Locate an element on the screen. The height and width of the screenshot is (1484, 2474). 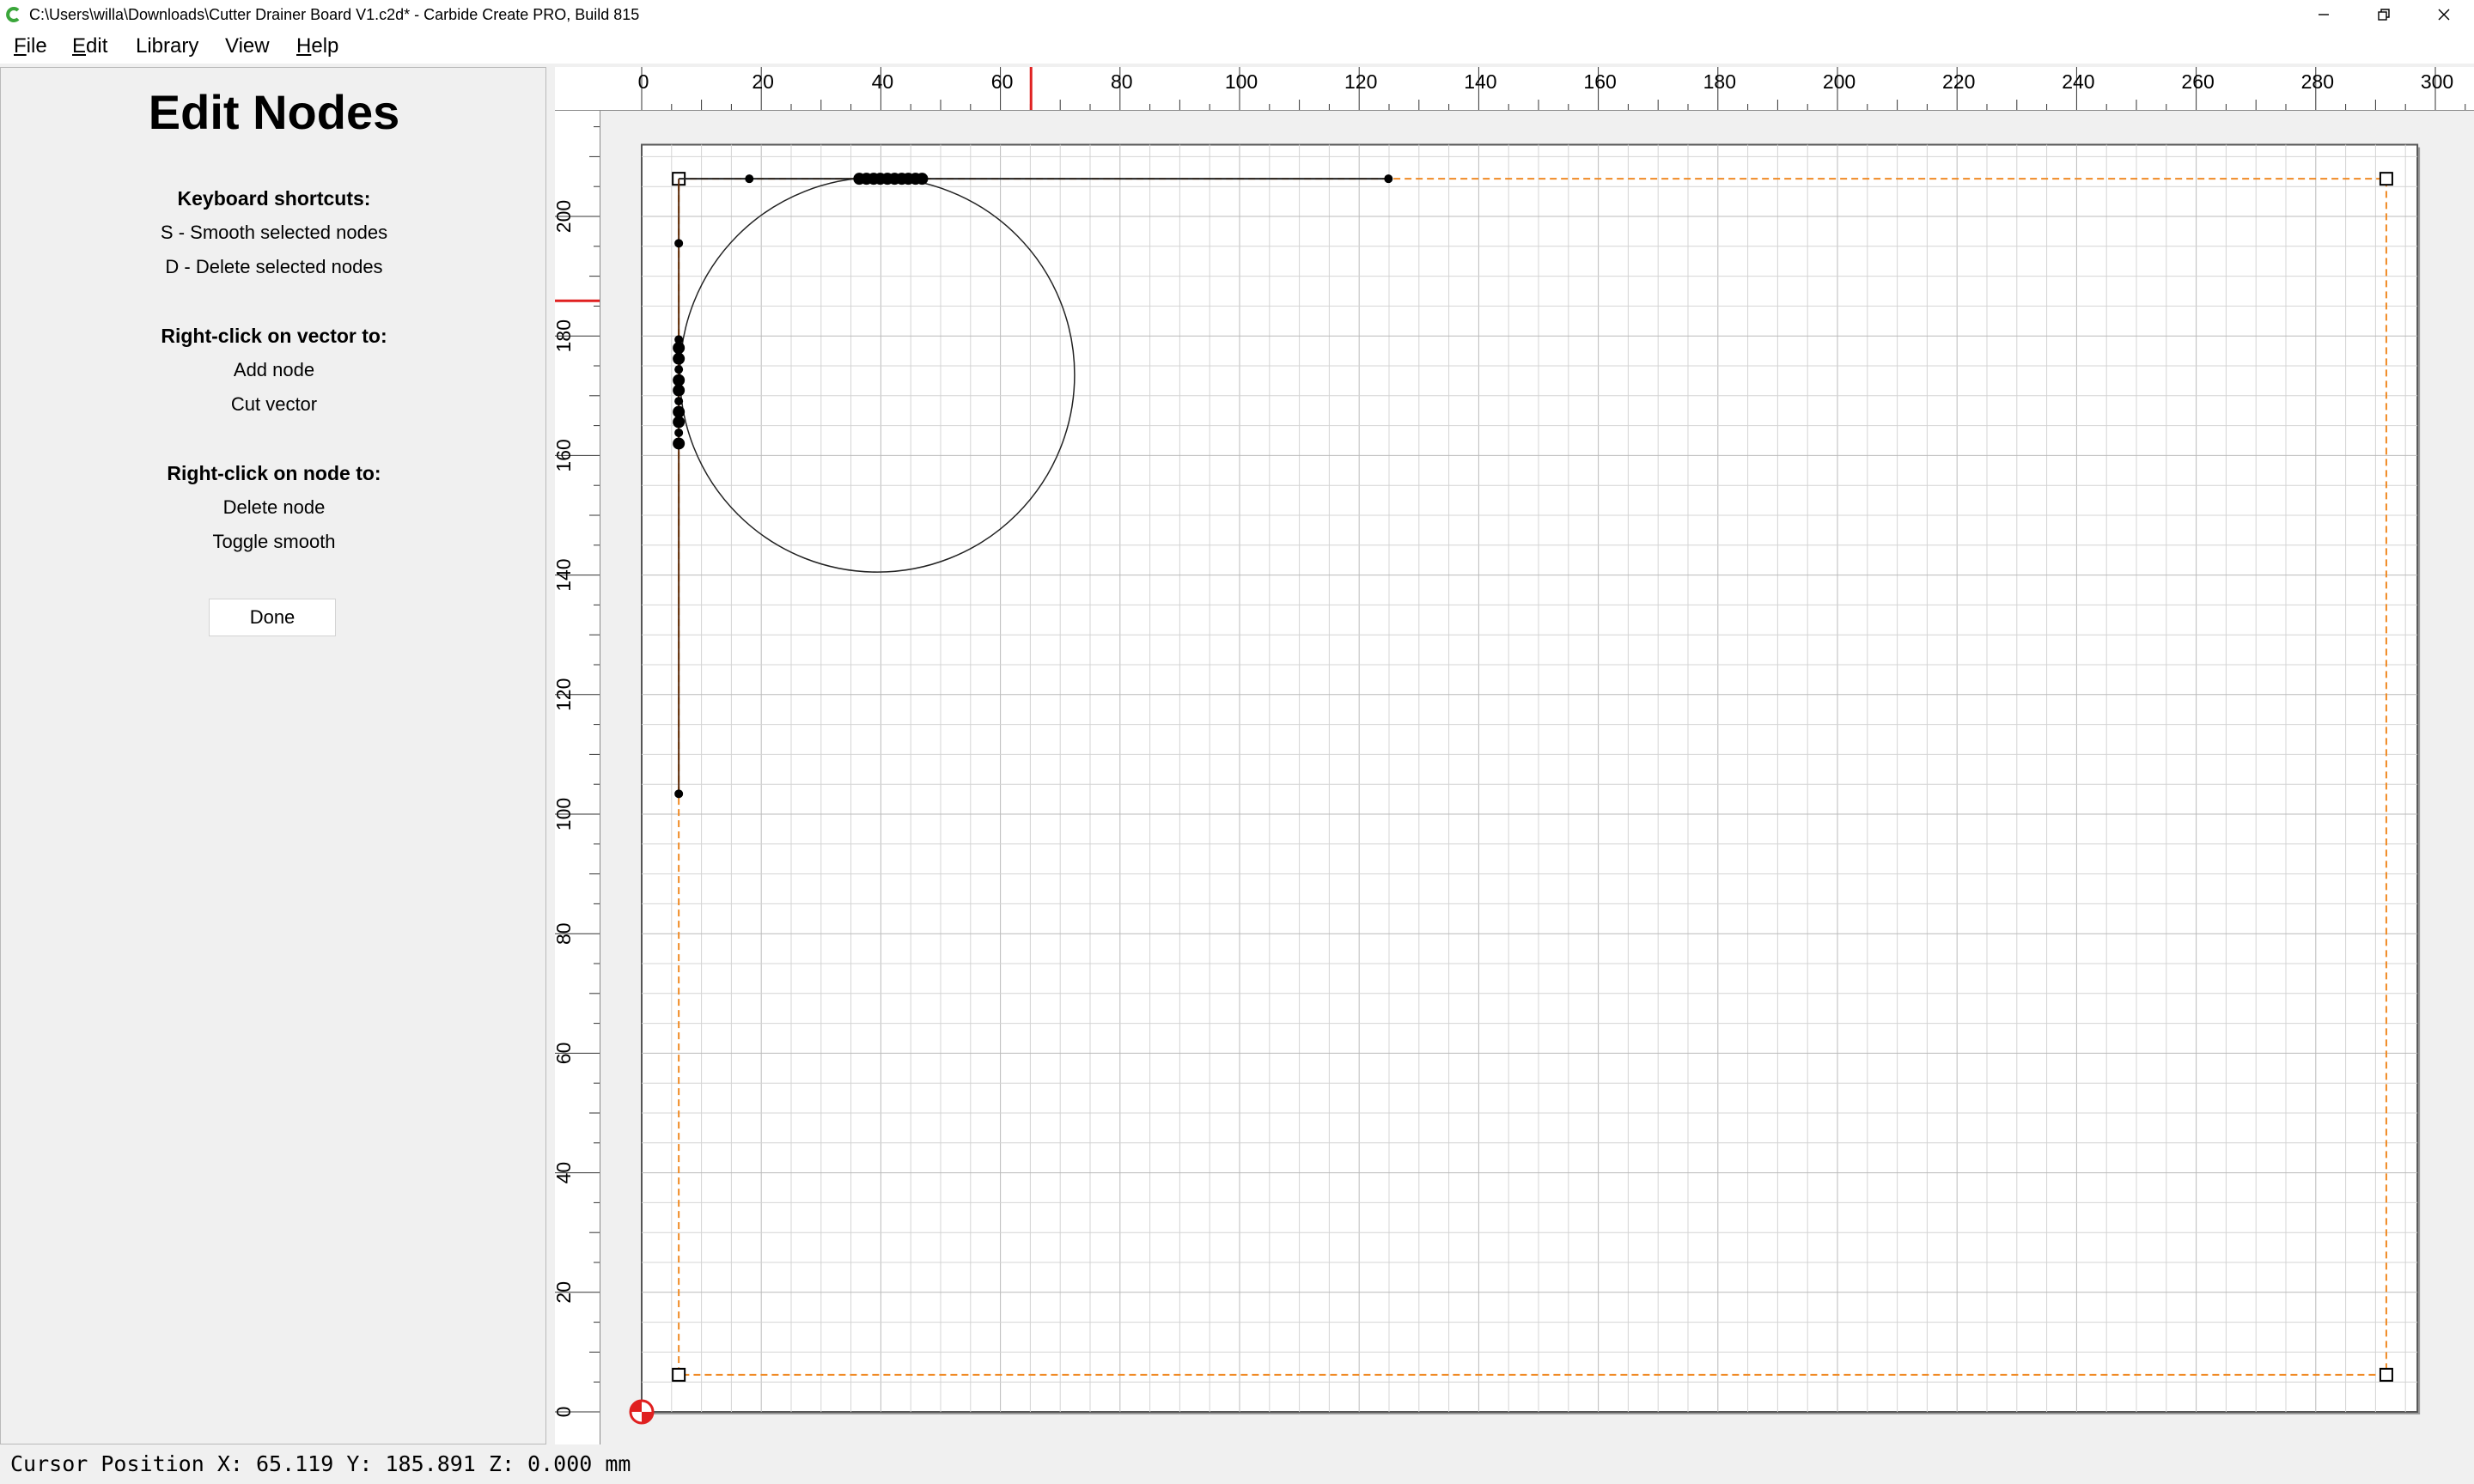
vertical-ruler is located at coordinates (577, 777).